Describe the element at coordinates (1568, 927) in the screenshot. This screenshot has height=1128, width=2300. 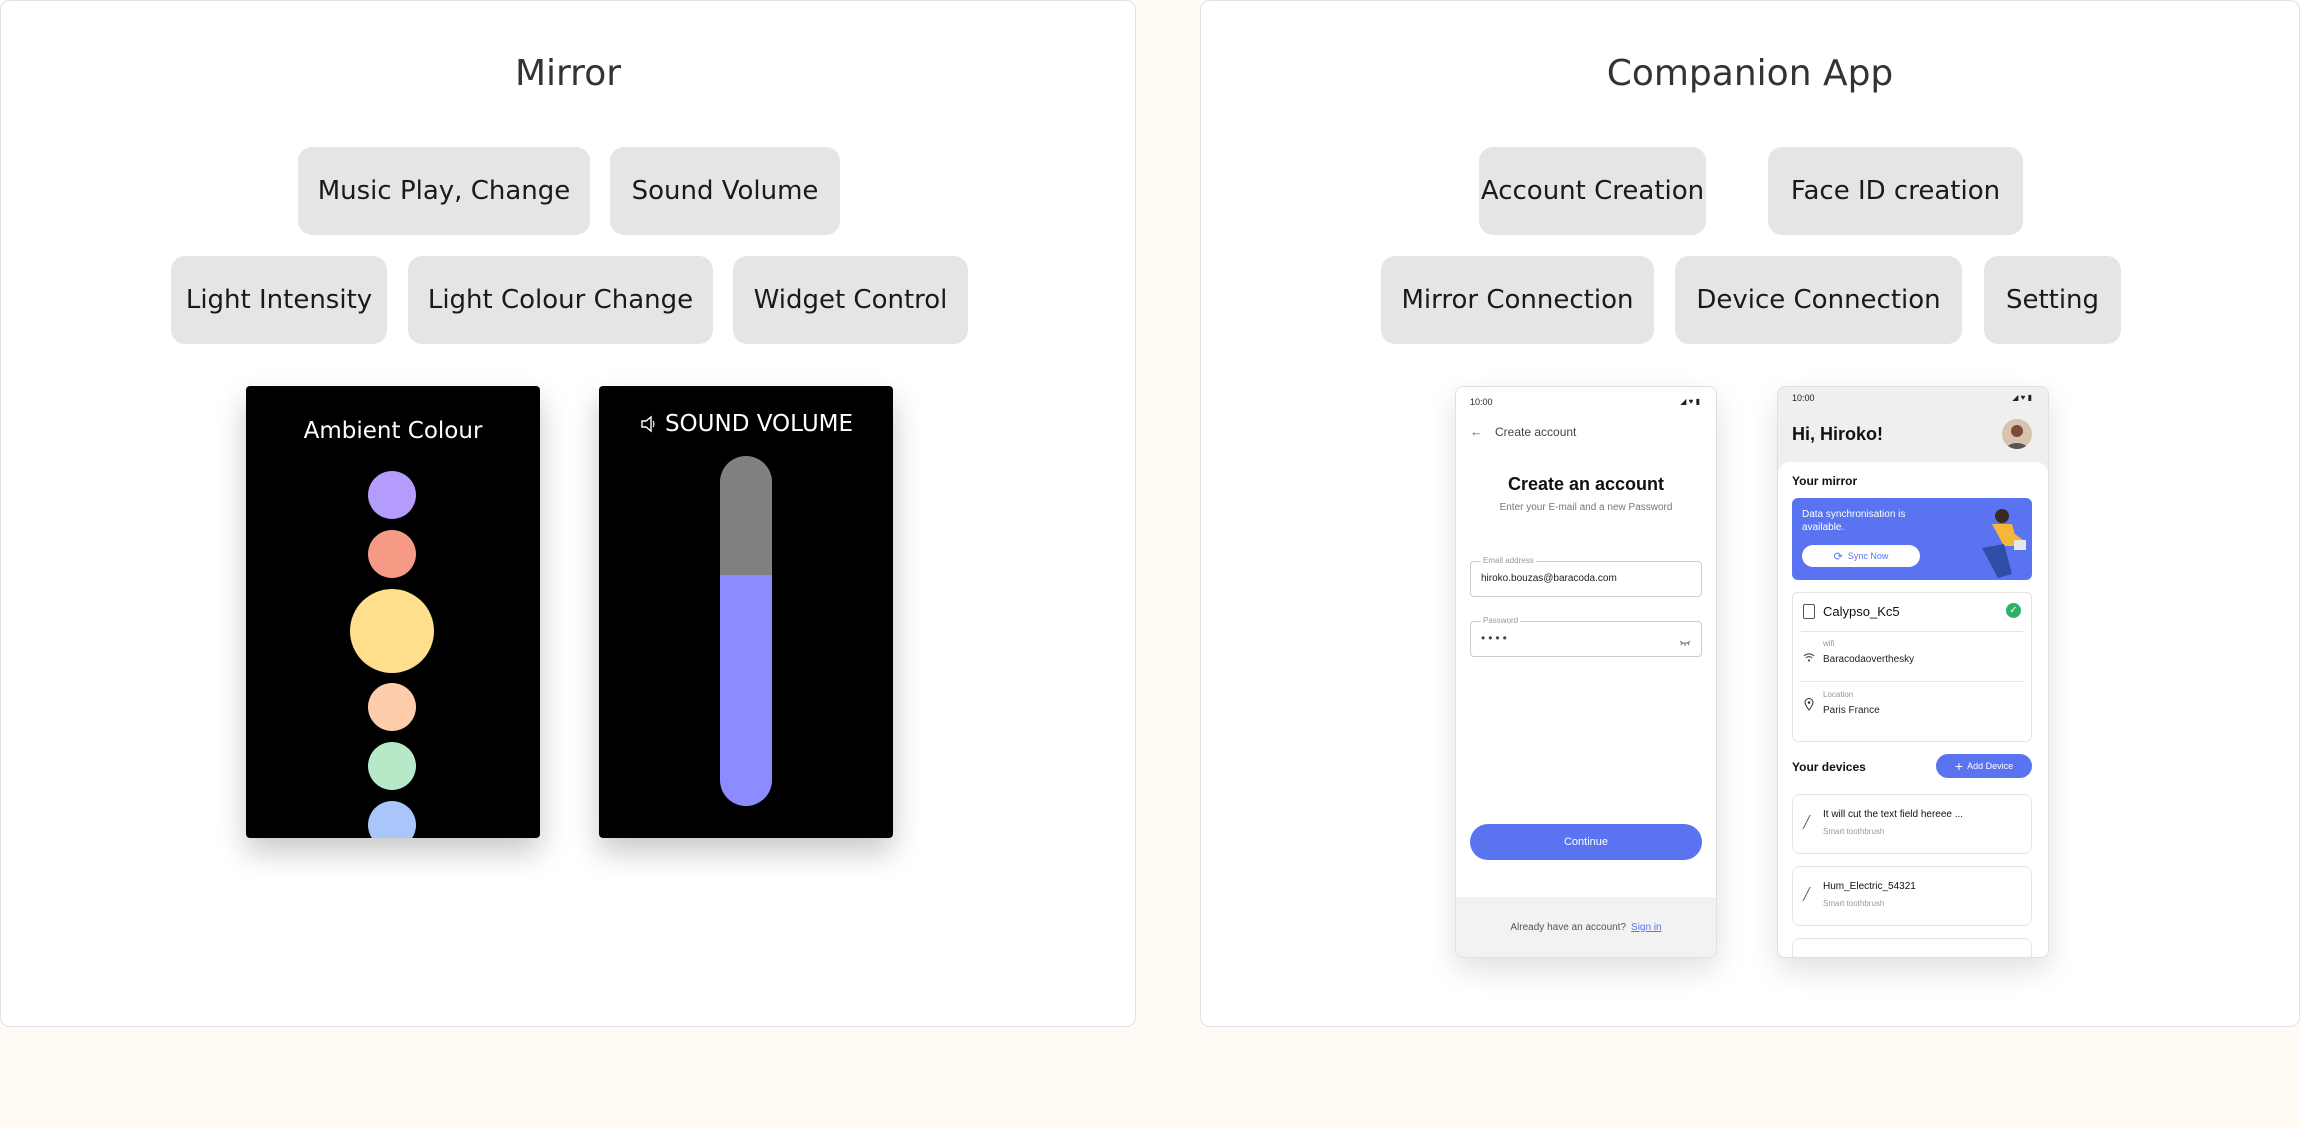
I see `footer-text: Already have an account?` at that location.